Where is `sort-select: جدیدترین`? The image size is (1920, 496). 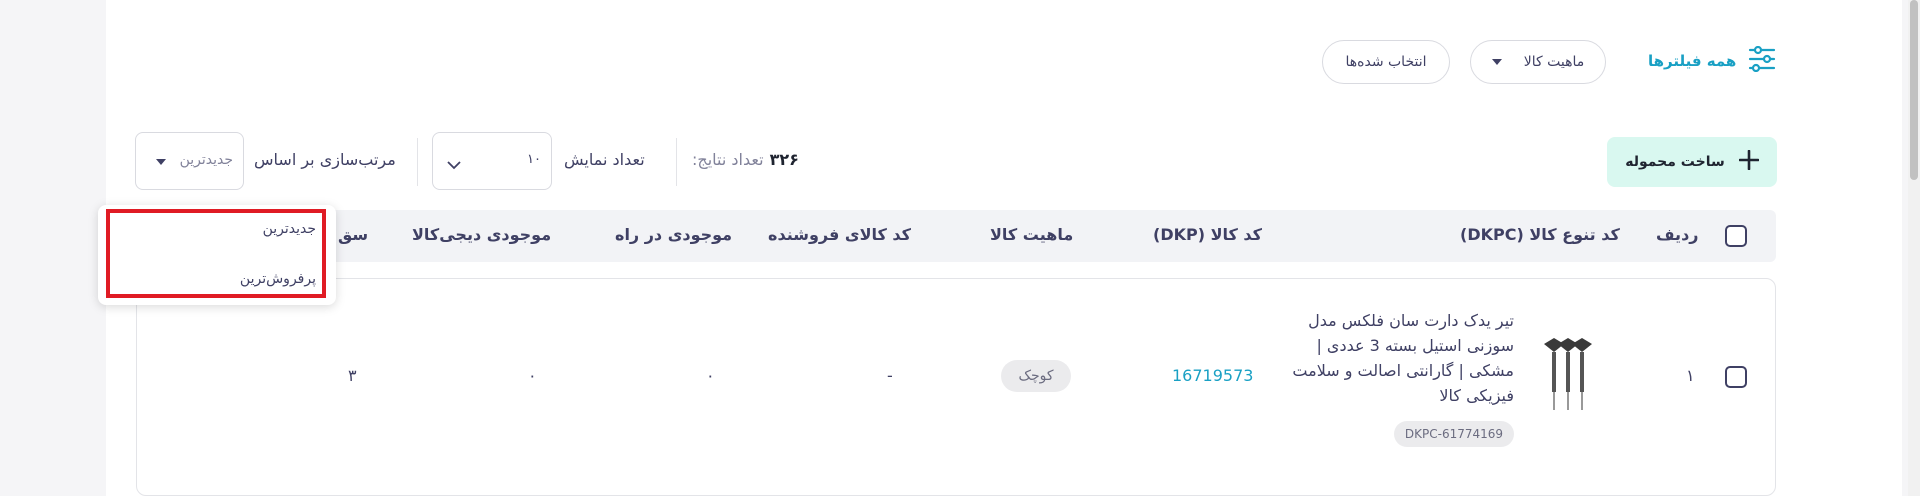
sort-select: جدیدترین is located at coordinates (189, 161).